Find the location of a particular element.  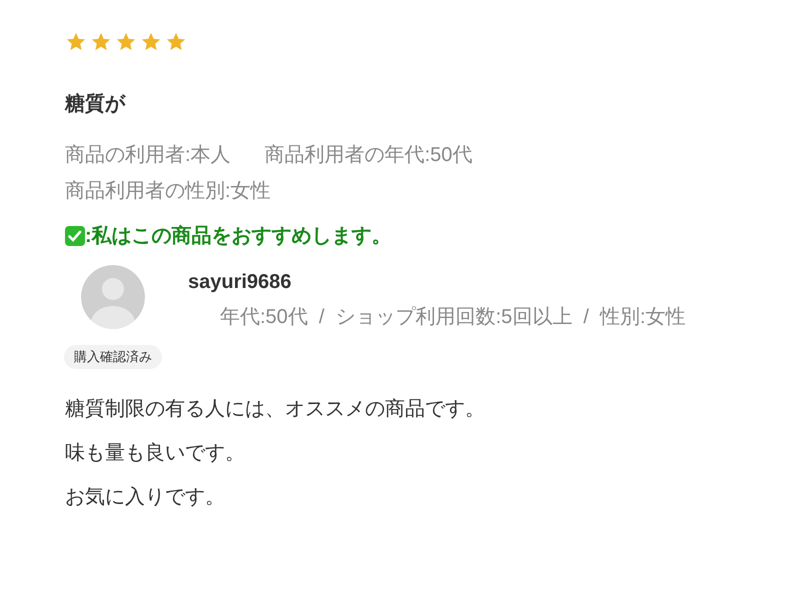

review-body-text: お気に入りです。 is located at coordinates (145, 497).